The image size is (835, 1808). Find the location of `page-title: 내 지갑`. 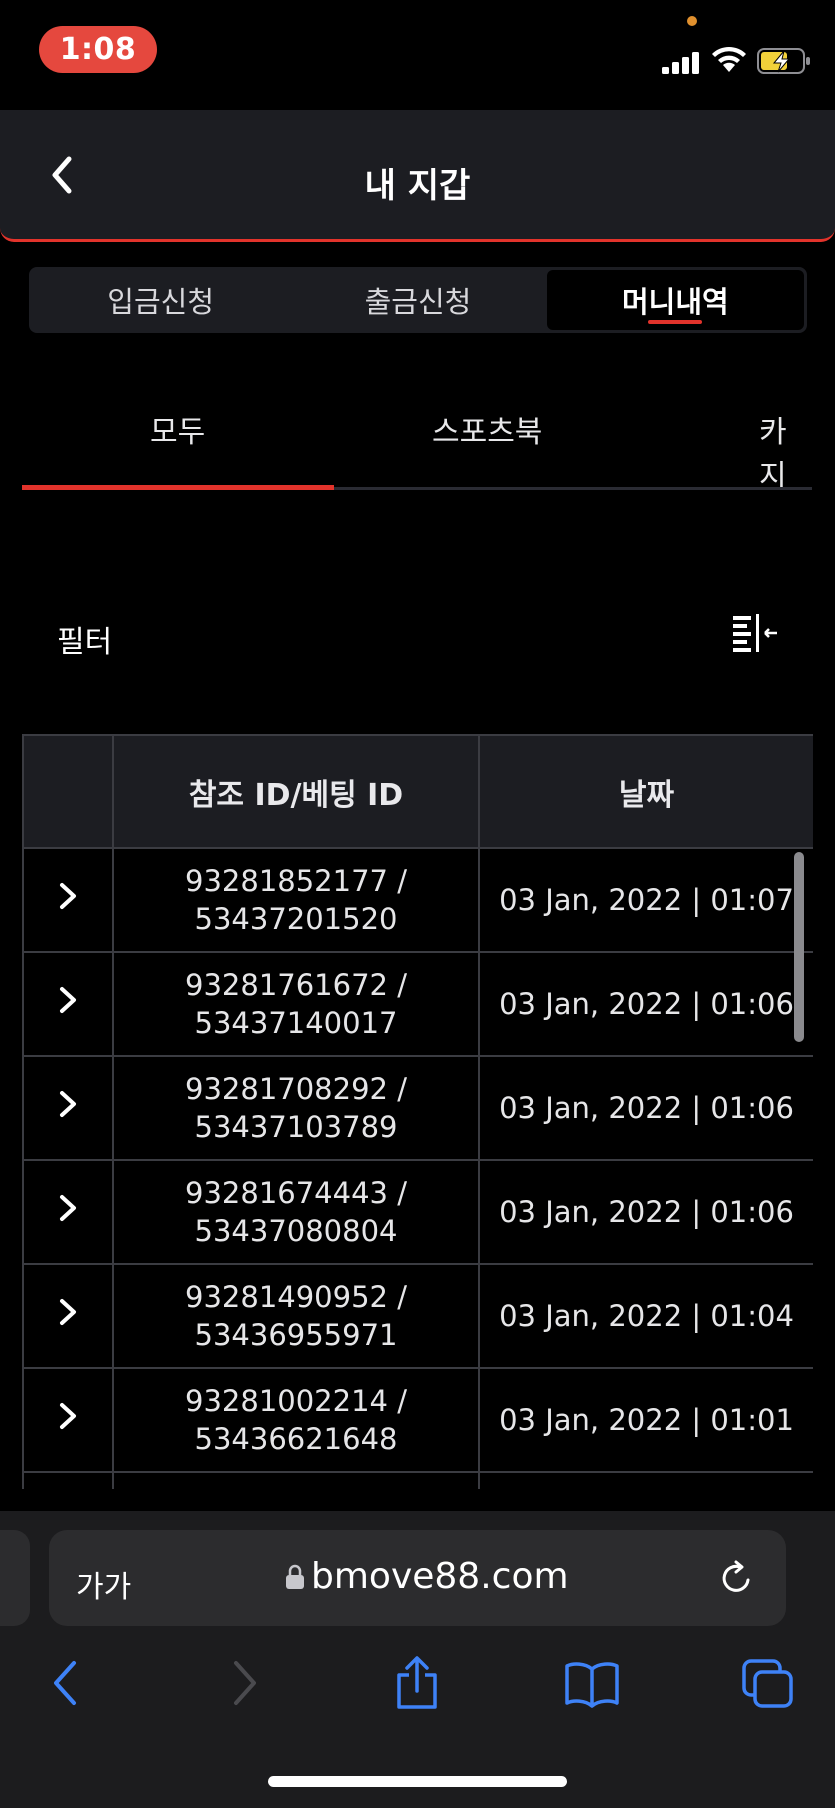

page-title: 내 지갑 is located at coordinates (417, 186).